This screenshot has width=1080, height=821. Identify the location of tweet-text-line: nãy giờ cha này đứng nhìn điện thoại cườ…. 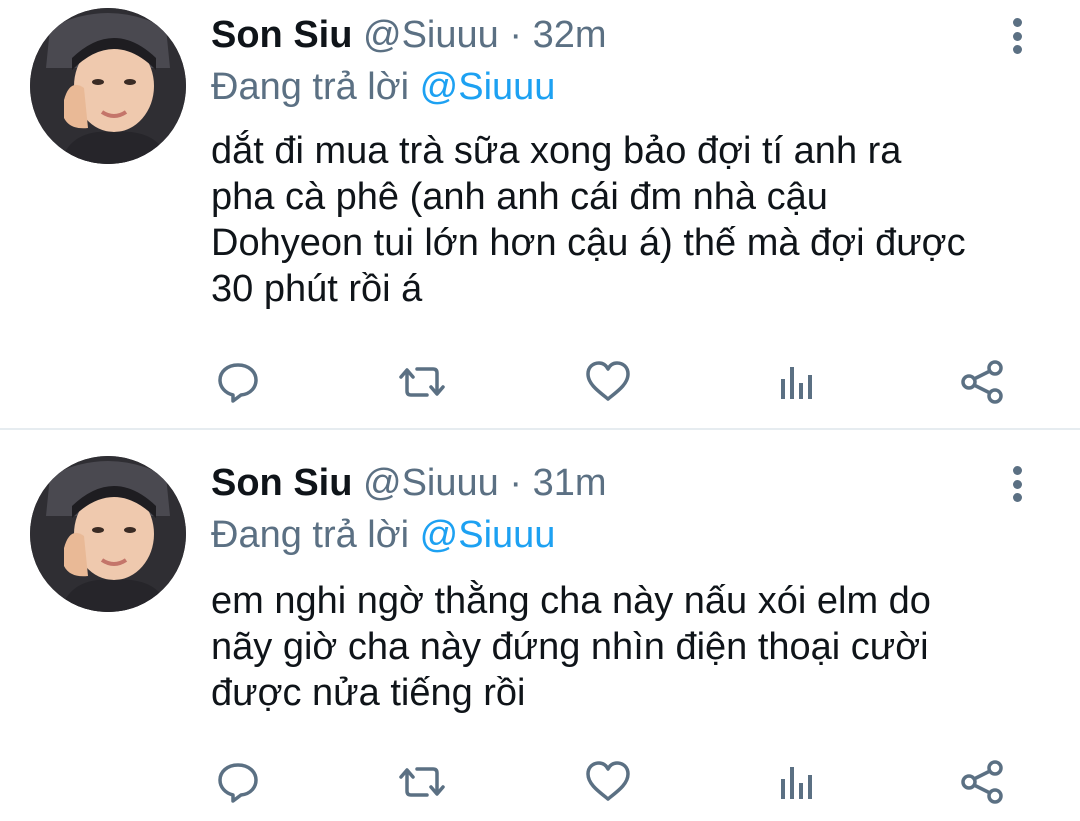
(570, 647).